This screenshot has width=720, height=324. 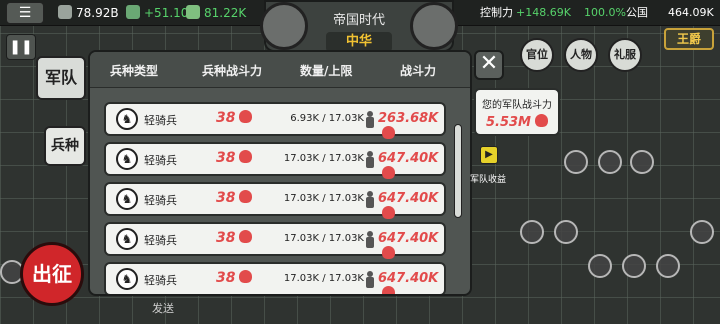 What do you see at coordinates (193, 12) in the screenshot?
I see `food-icon` at bounding box center [193, 12].